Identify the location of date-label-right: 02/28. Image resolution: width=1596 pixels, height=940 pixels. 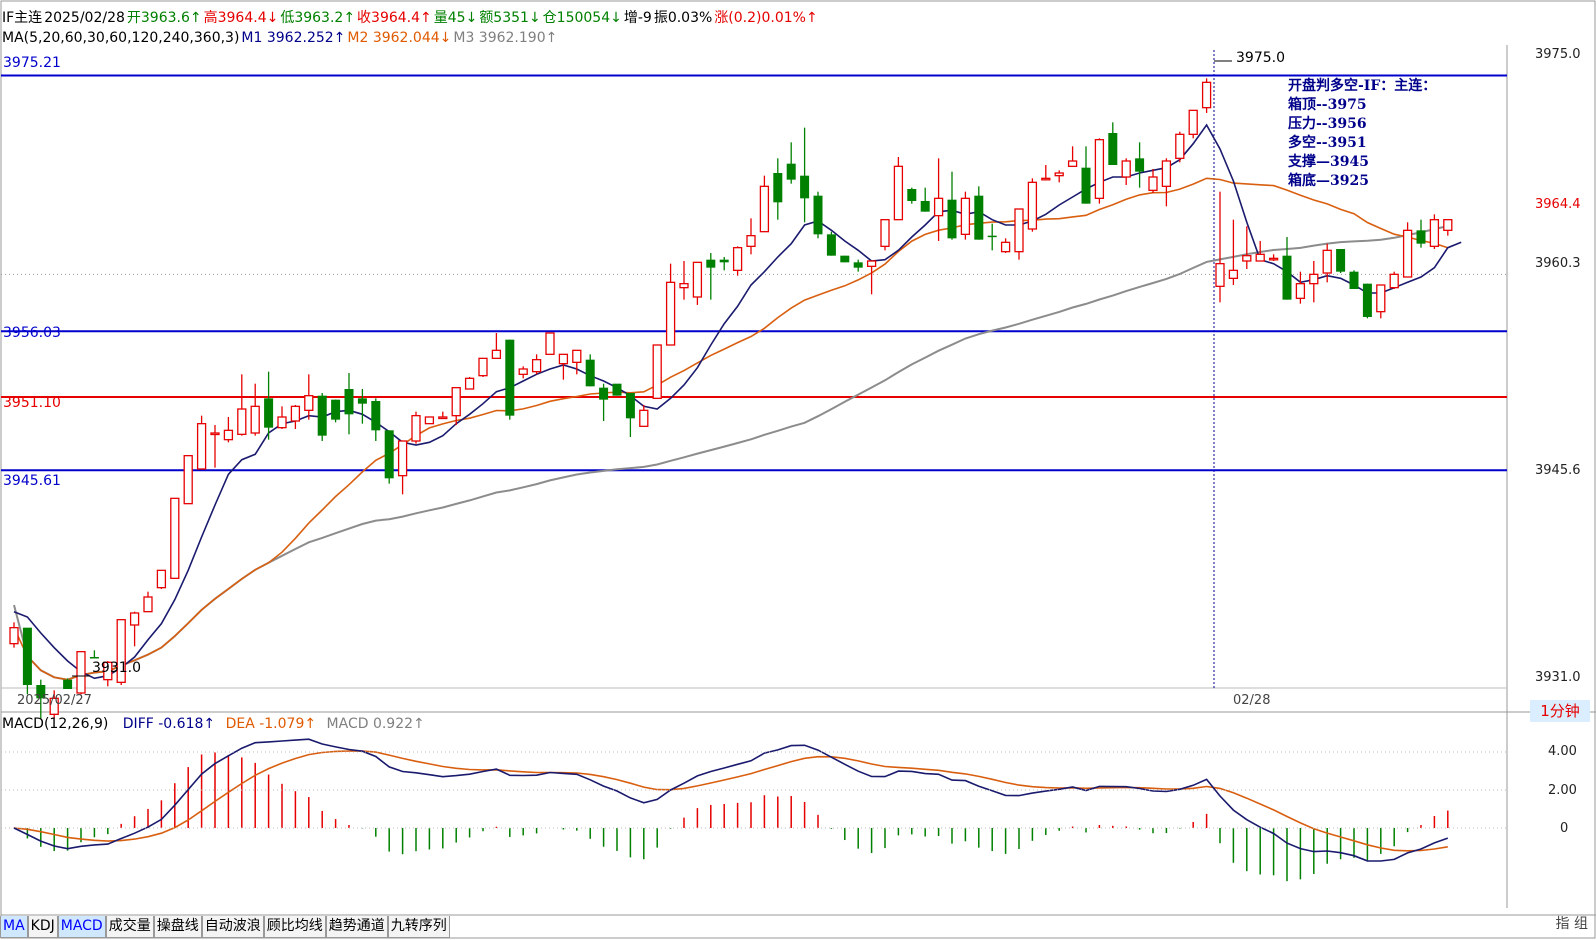
(1252, 700).